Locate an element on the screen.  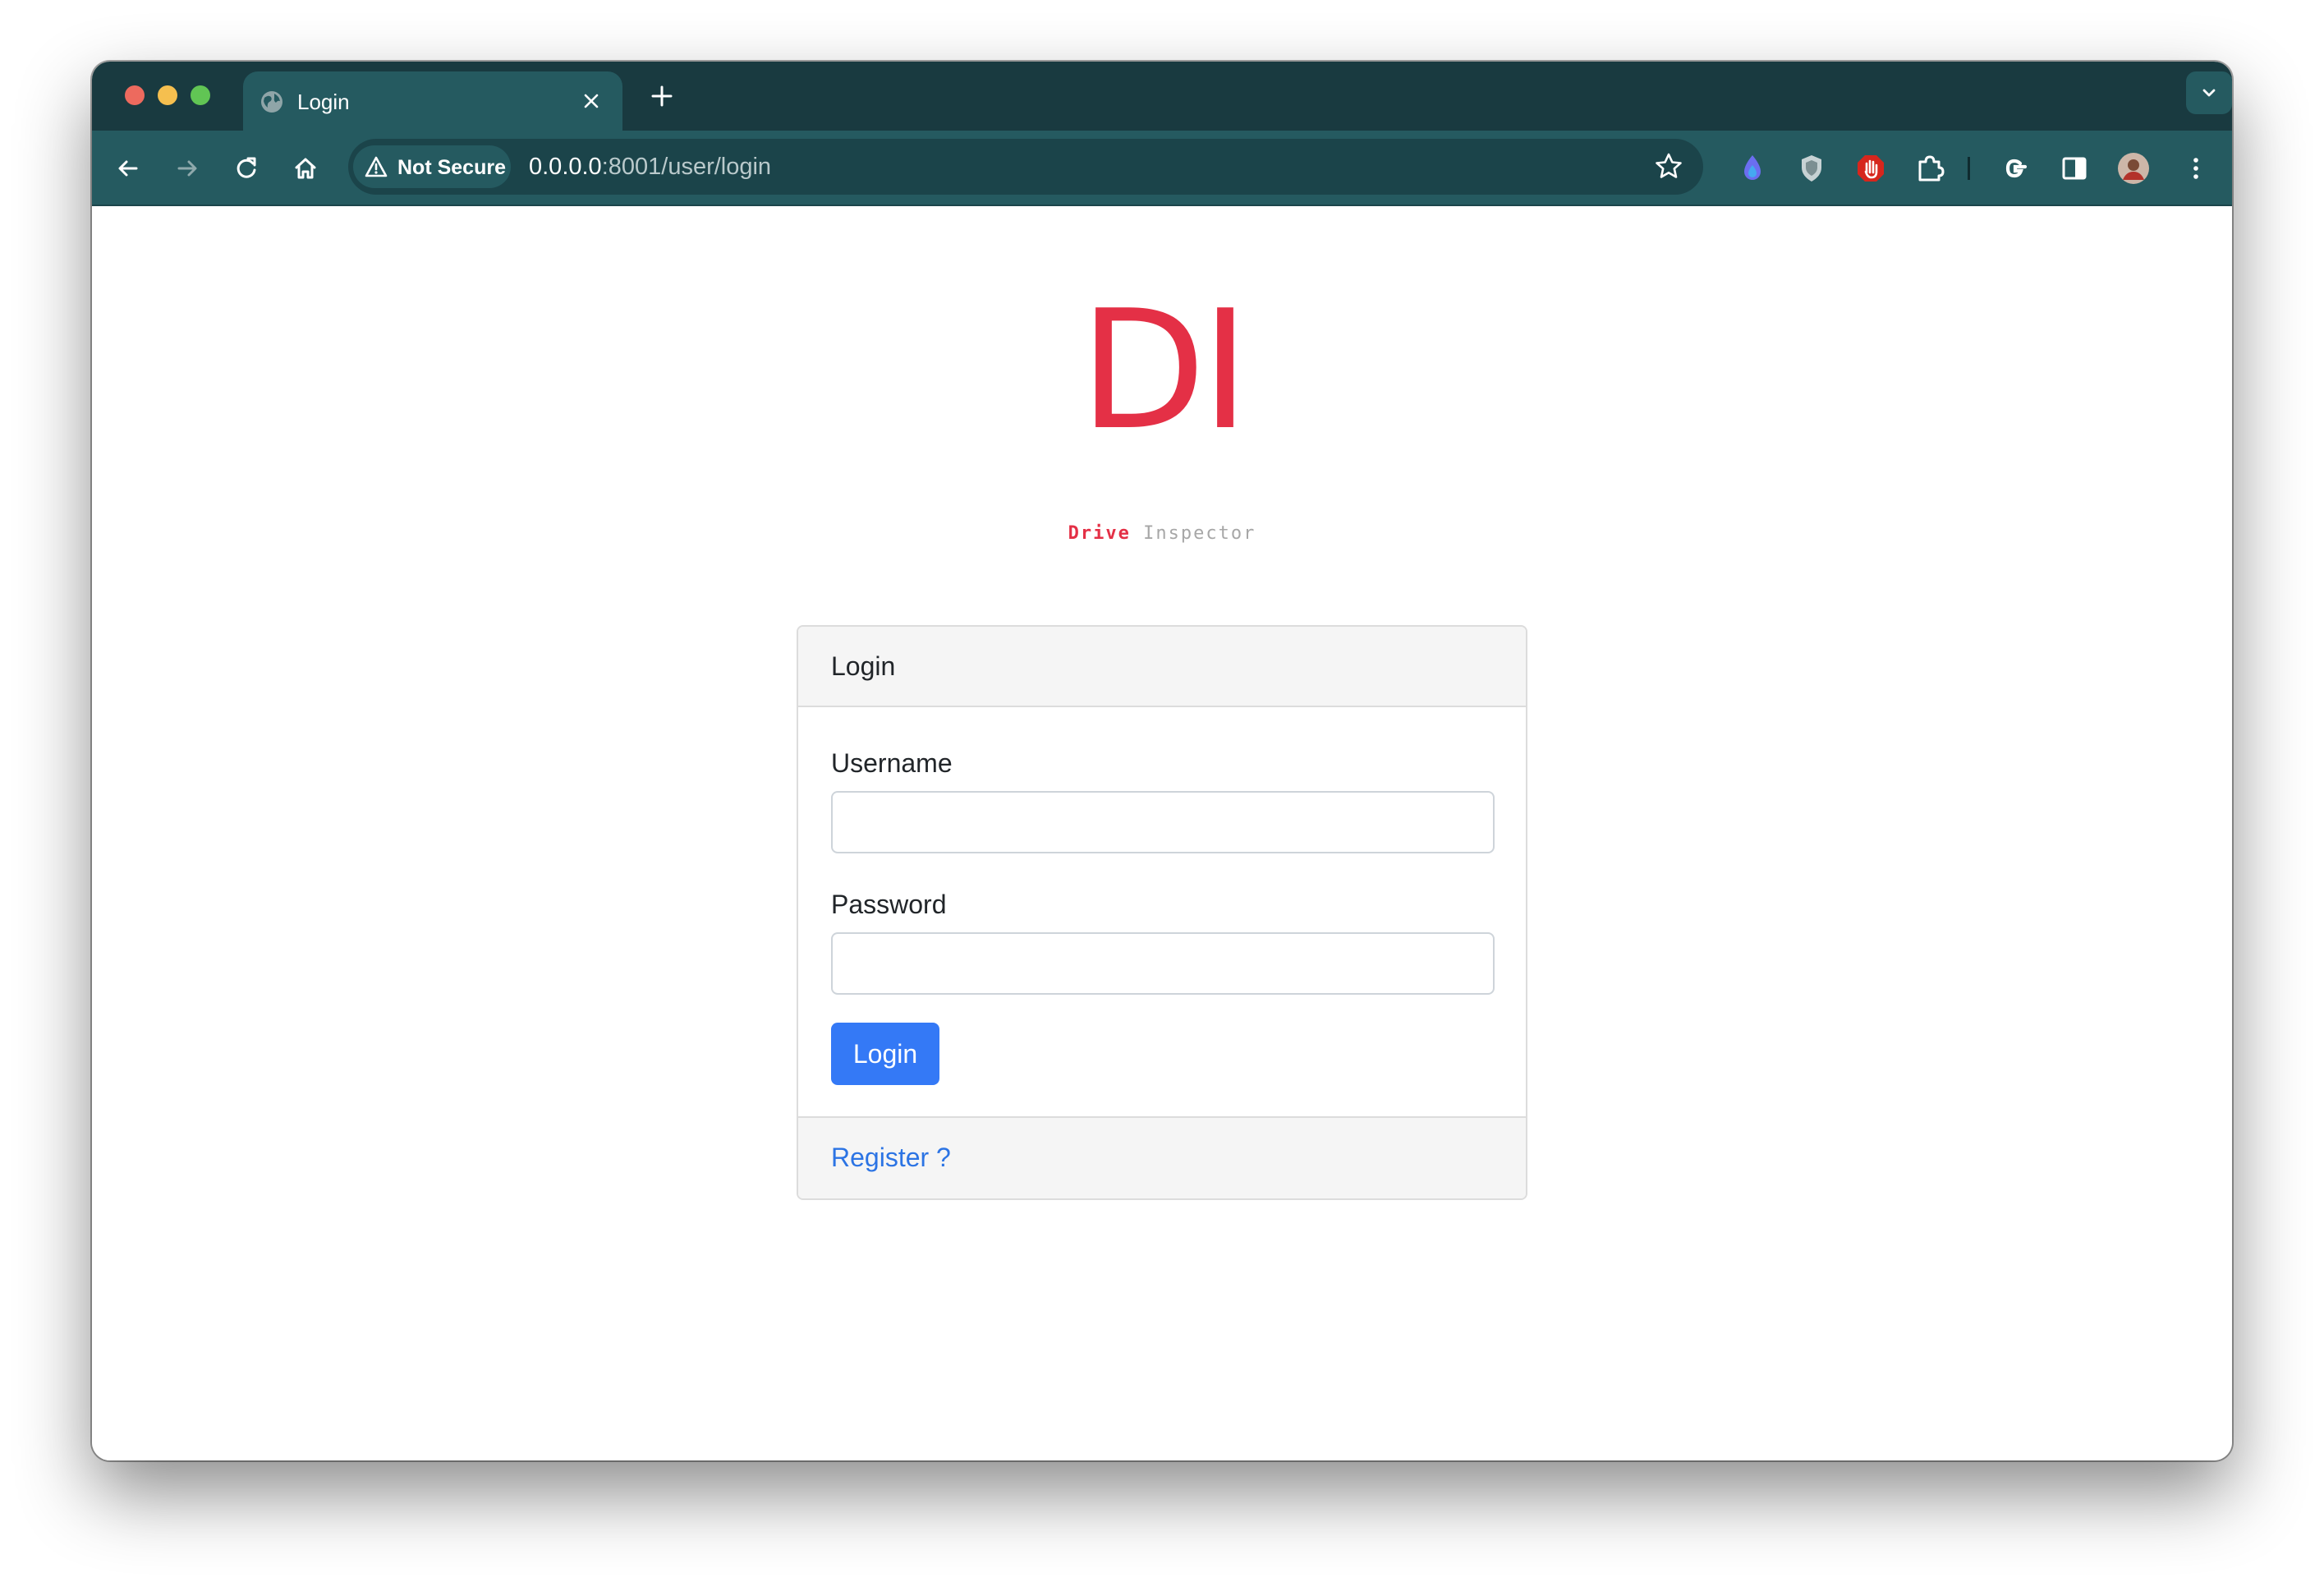
security-chip: Not Secure is located at coordinates (432, 166).